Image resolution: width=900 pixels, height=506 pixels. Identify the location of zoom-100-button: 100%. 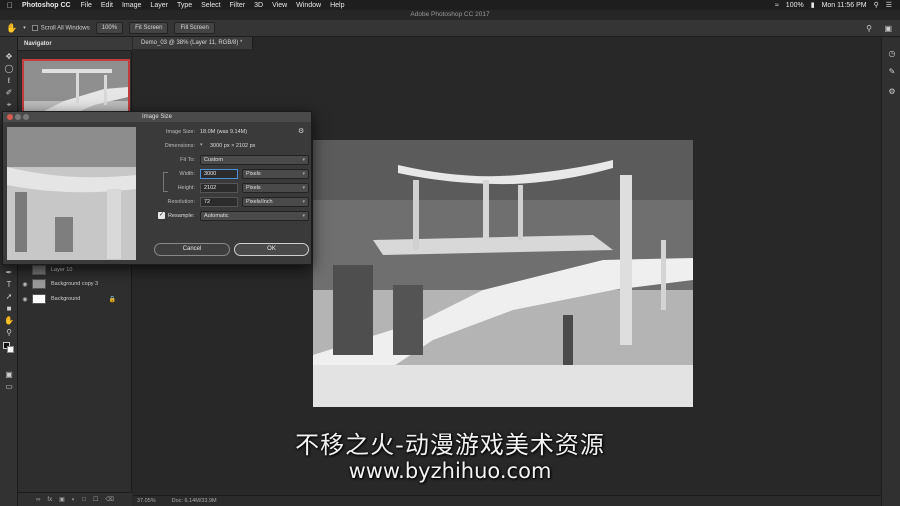
(109, 28).